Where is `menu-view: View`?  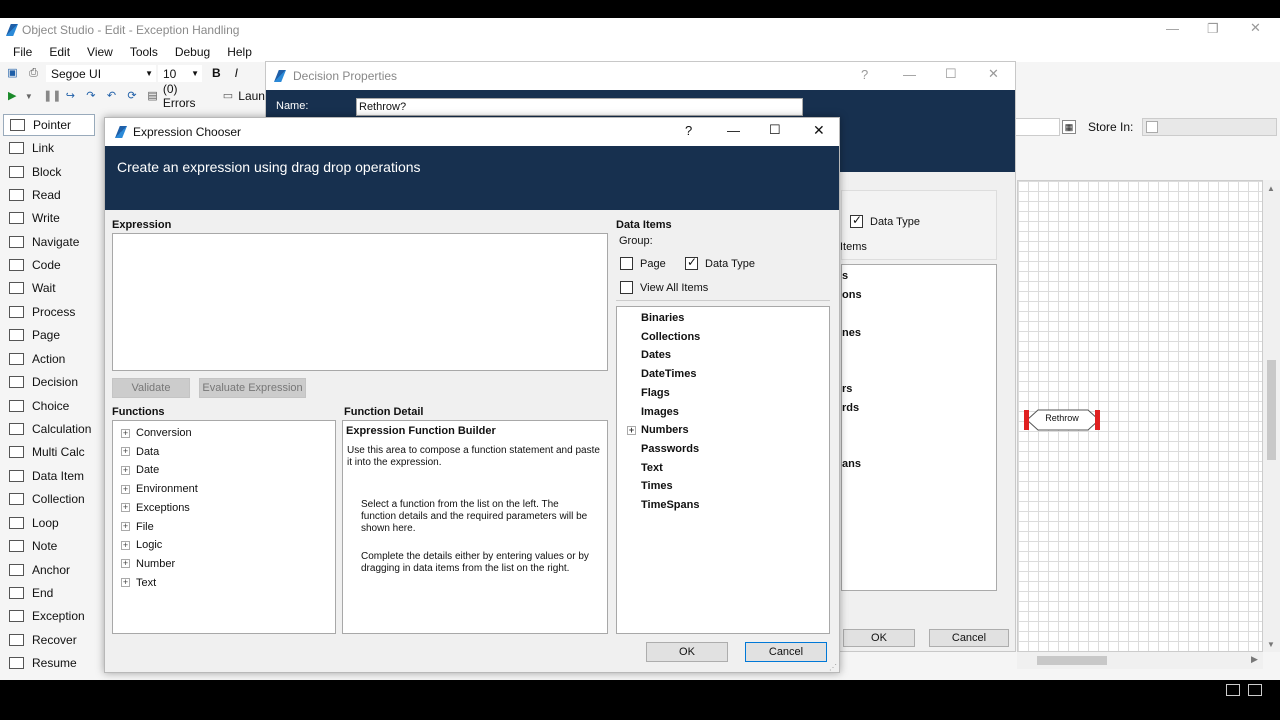
menu-view: View is located at coordinates (100, 52).